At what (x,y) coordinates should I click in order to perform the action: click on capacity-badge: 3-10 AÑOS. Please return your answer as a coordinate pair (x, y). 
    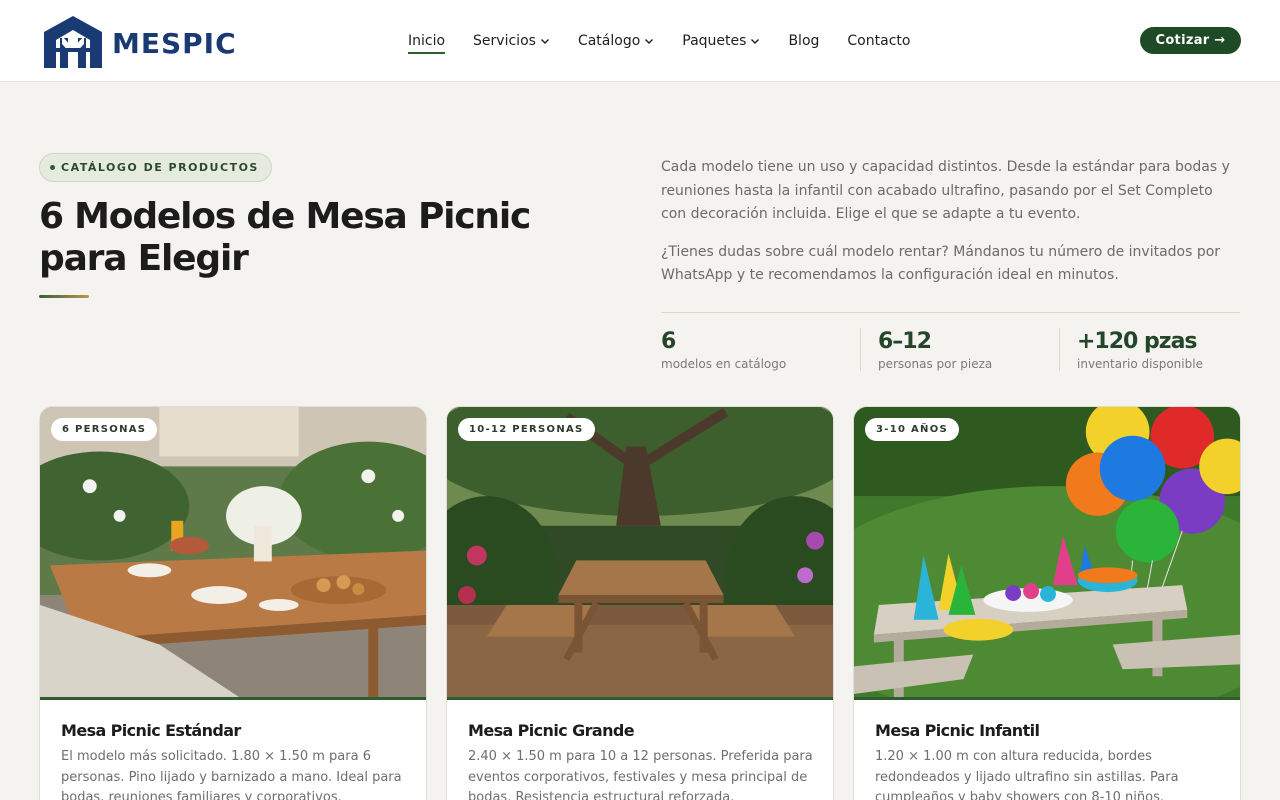
    Looking at the image, I should click on (912, 429).